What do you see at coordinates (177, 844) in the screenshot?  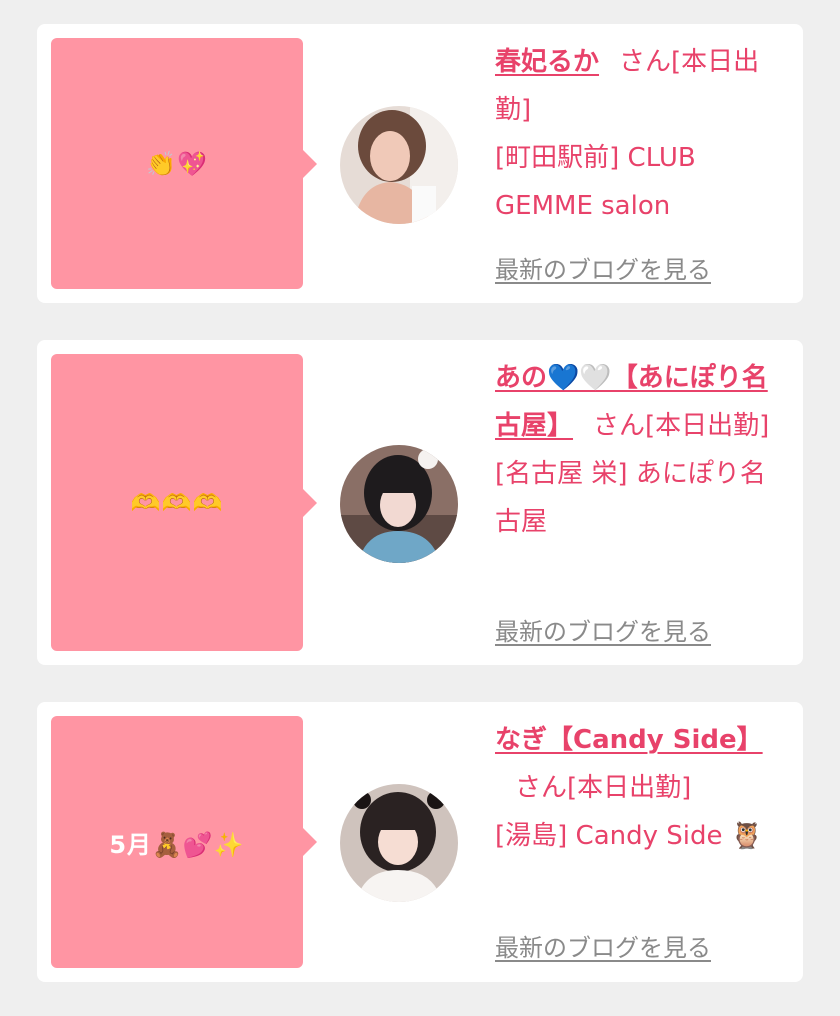 I see `bubble-text: 5月🧸💕✨` at bounding box center [177, 844].